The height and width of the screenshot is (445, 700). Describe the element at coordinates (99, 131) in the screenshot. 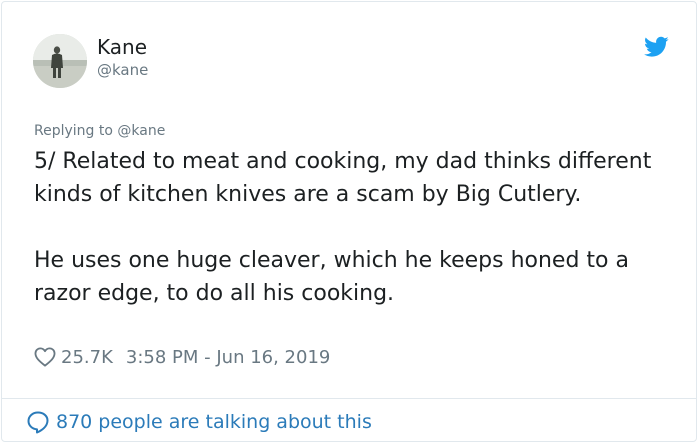

I see `replying-to: Replying to @kane` at that location.